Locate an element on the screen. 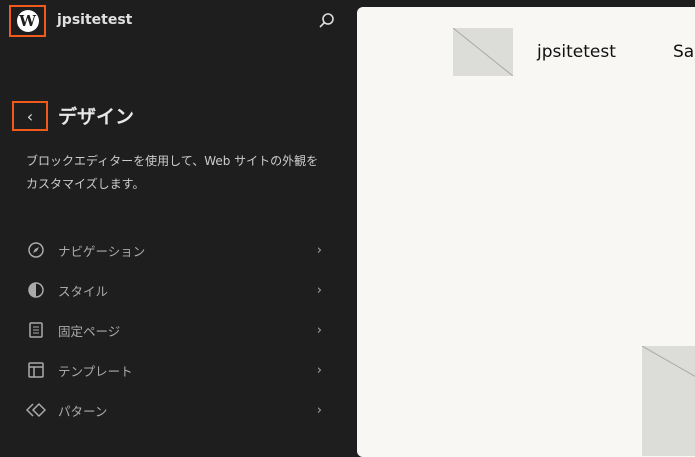 This screenshot has height=457, width=695. chevron-left-icon: ‹ is located at coordinates (30, 116).